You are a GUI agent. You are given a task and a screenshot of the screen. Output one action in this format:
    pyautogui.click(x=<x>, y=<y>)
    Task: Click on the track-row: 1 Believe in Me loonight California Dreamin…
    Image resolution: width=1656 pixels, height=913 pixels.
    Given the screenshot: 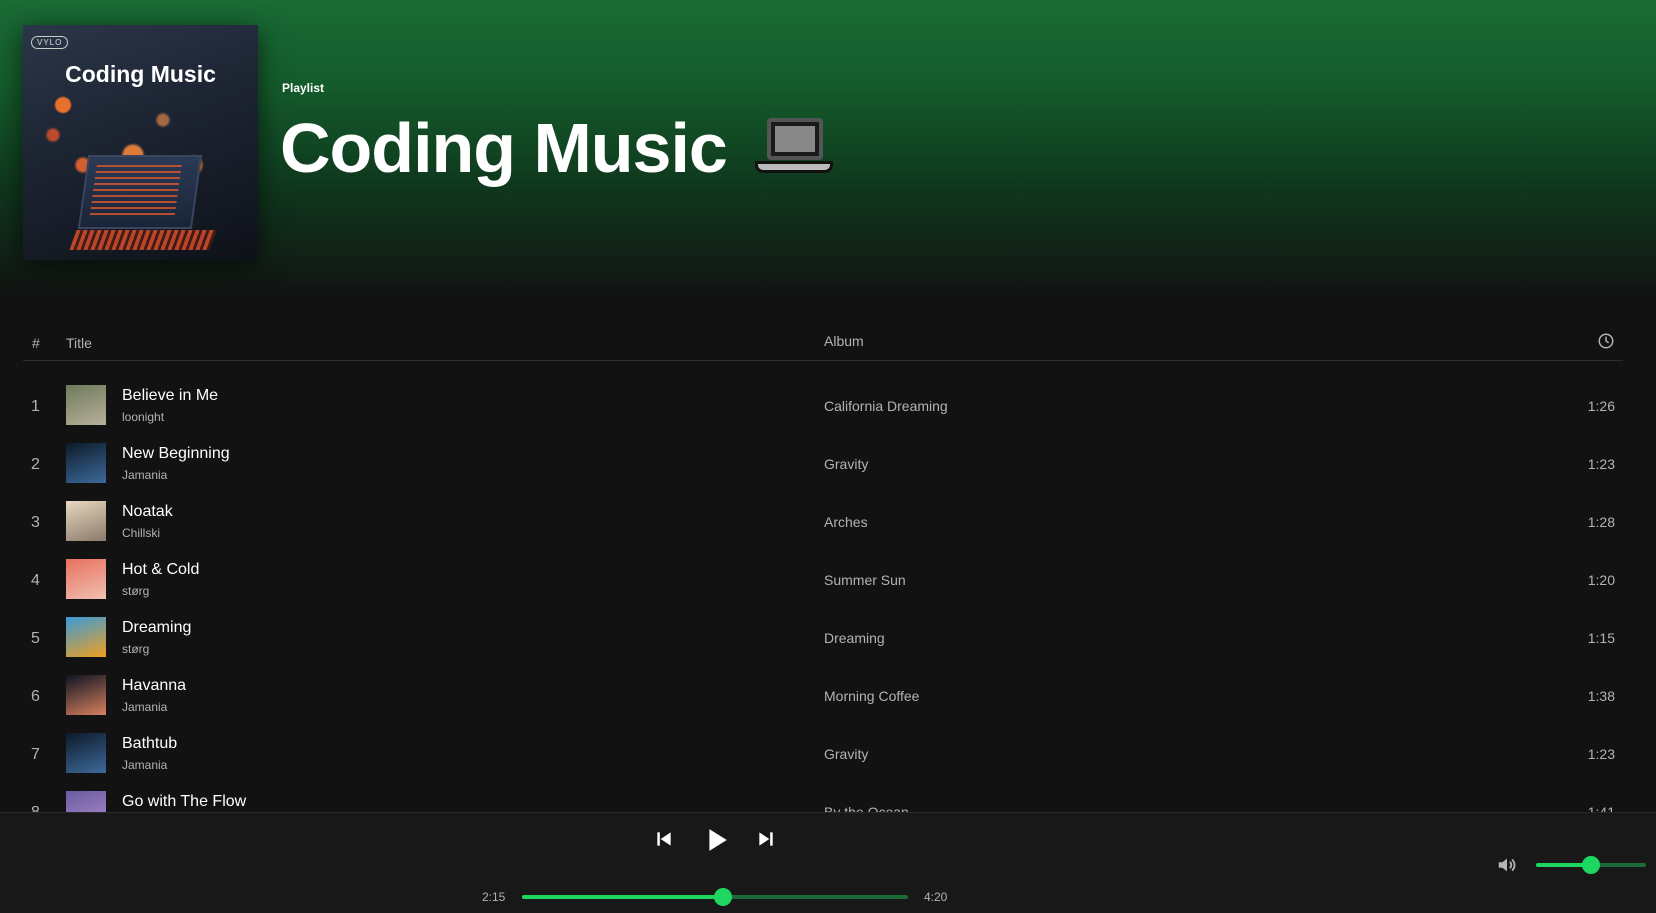 What is the action you would take?
    pyautogui.click(x=823, y=409)
    